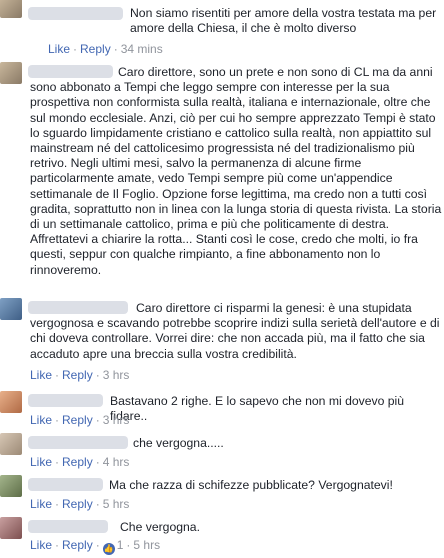  I want to click on timestamp: 34 mins, so click(142, 49).